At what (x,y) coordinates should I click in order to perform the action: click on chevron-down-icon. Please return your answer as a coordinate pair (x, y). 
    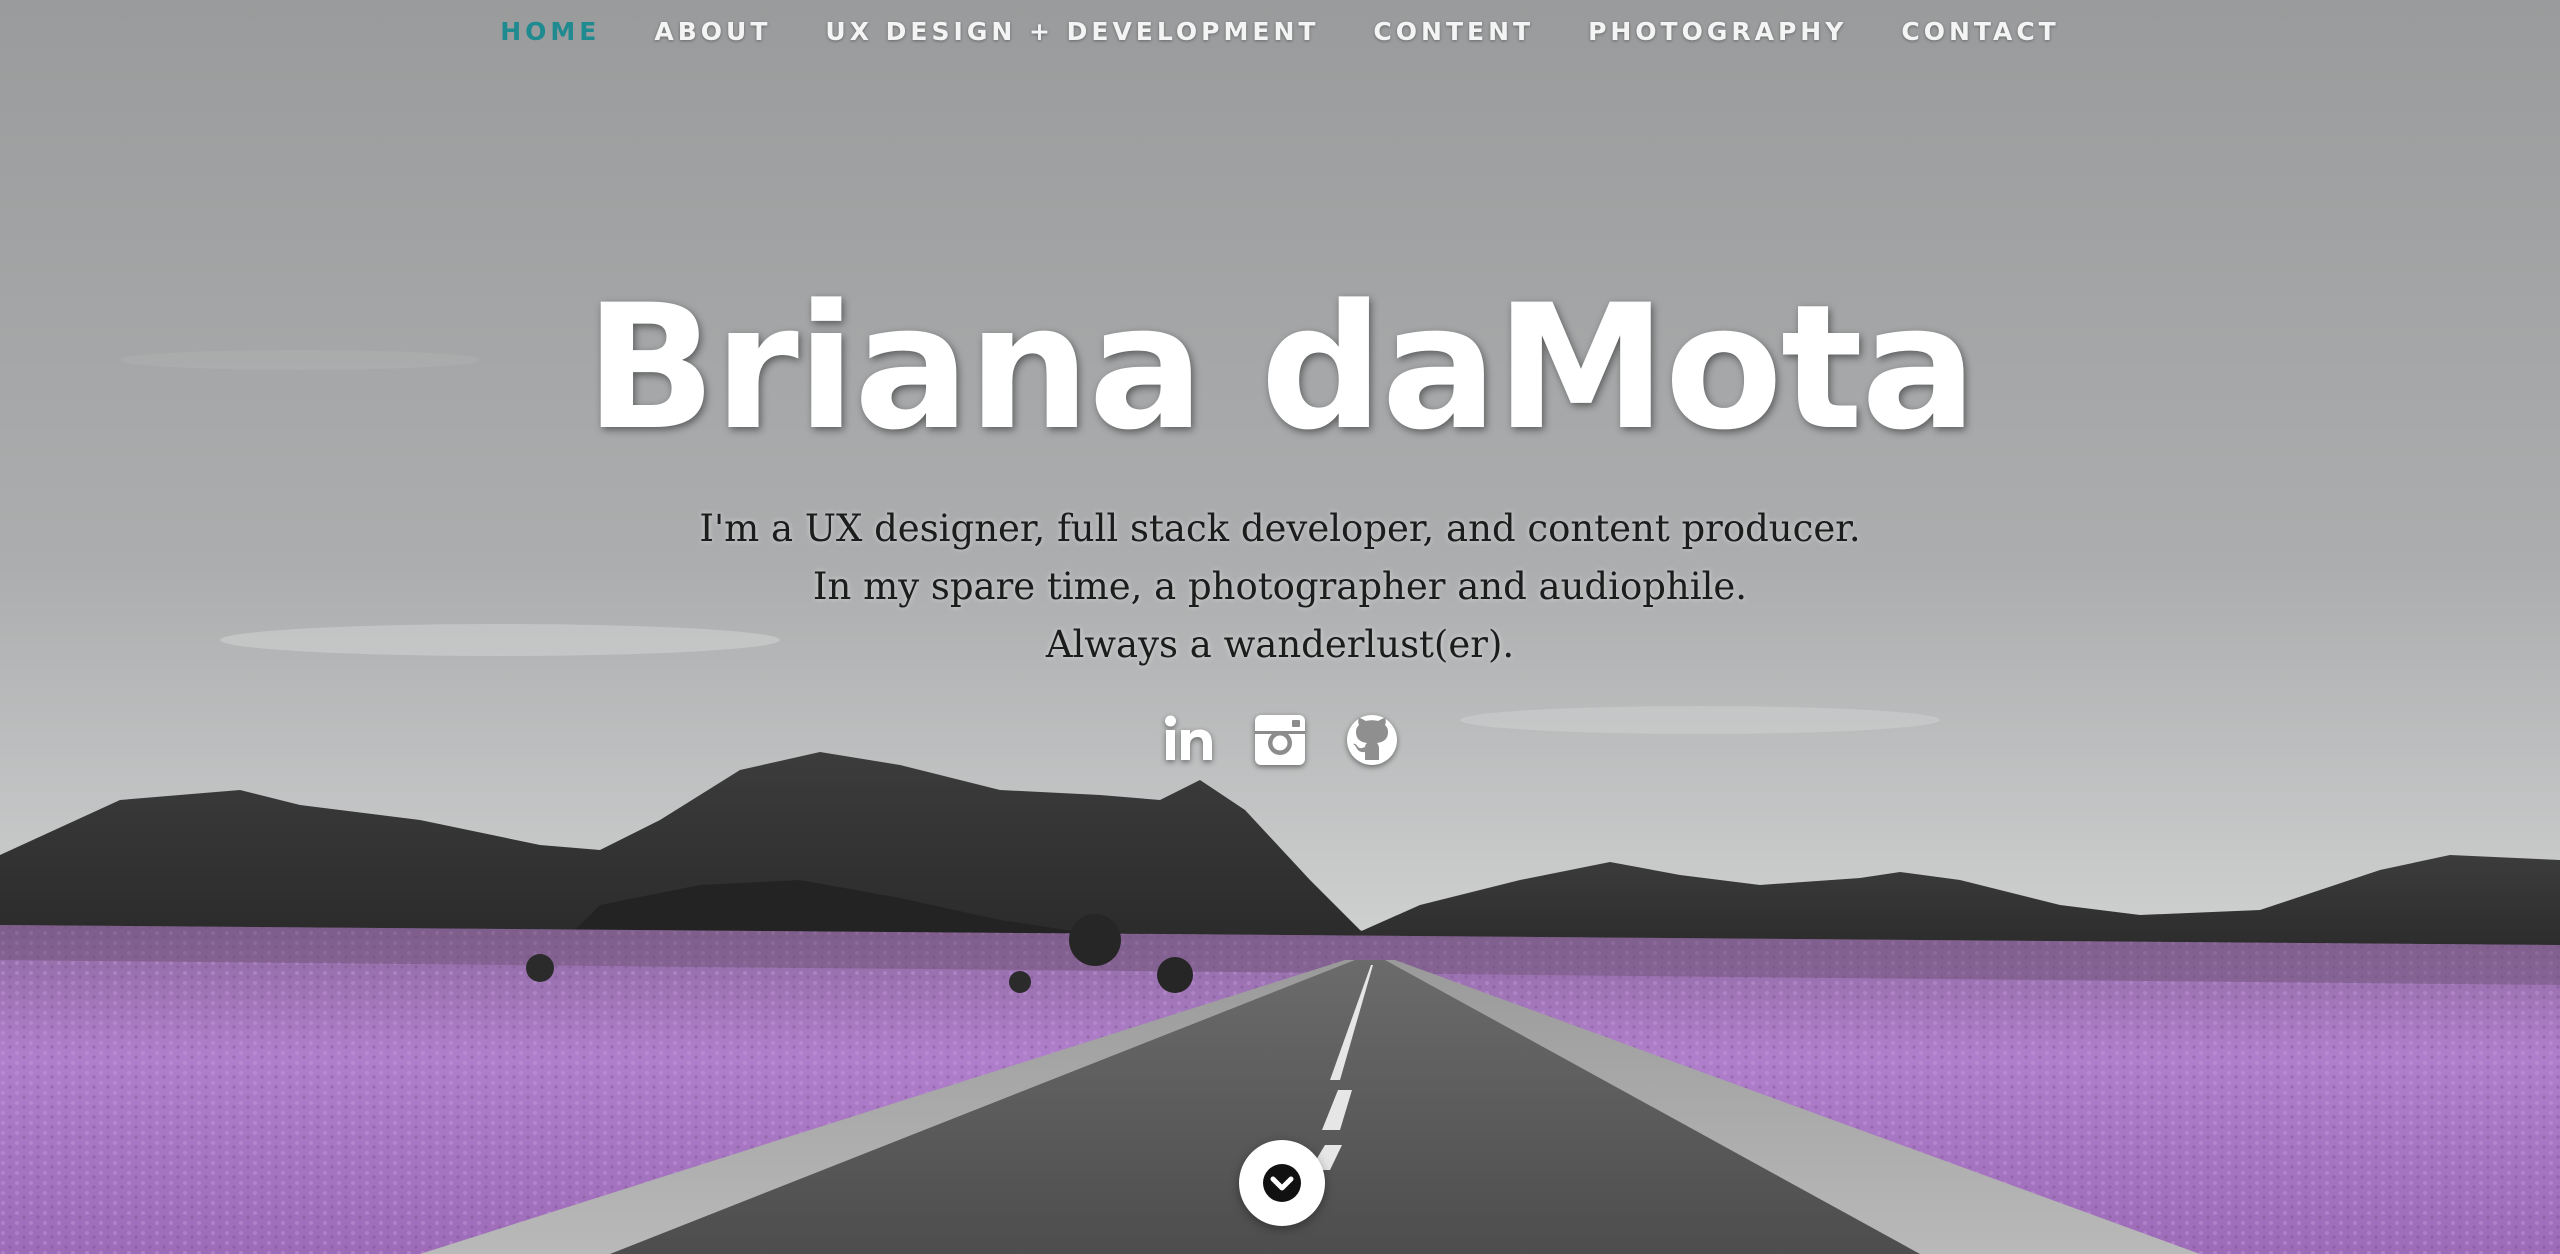
    Looking at the image, I should click on (1282, 1183).